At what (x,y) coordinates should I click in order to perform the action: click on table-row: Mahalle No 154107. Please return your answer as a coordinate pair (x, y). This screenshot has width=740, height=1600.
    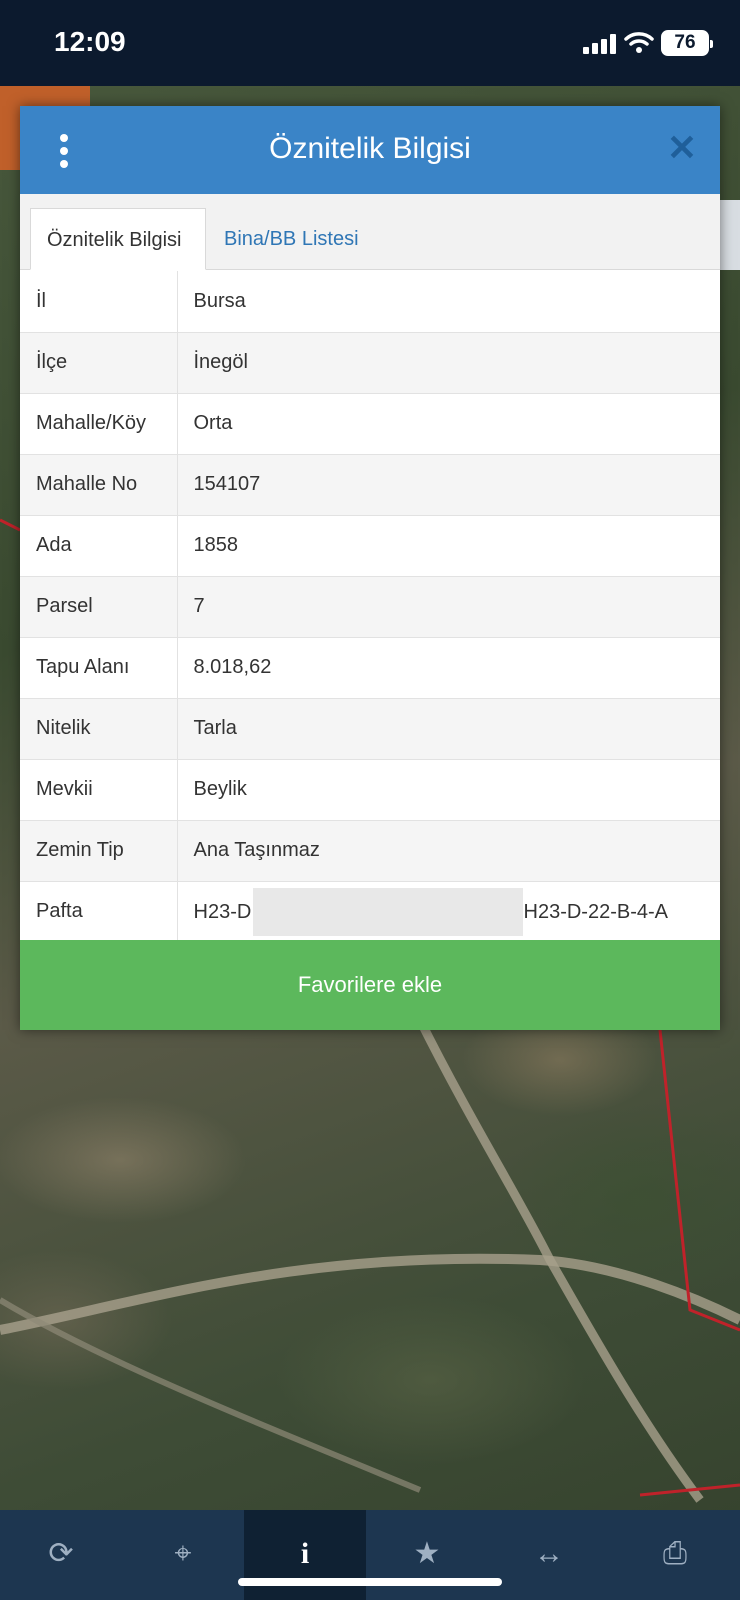
    Looking at the image, I should click on (370, 485).